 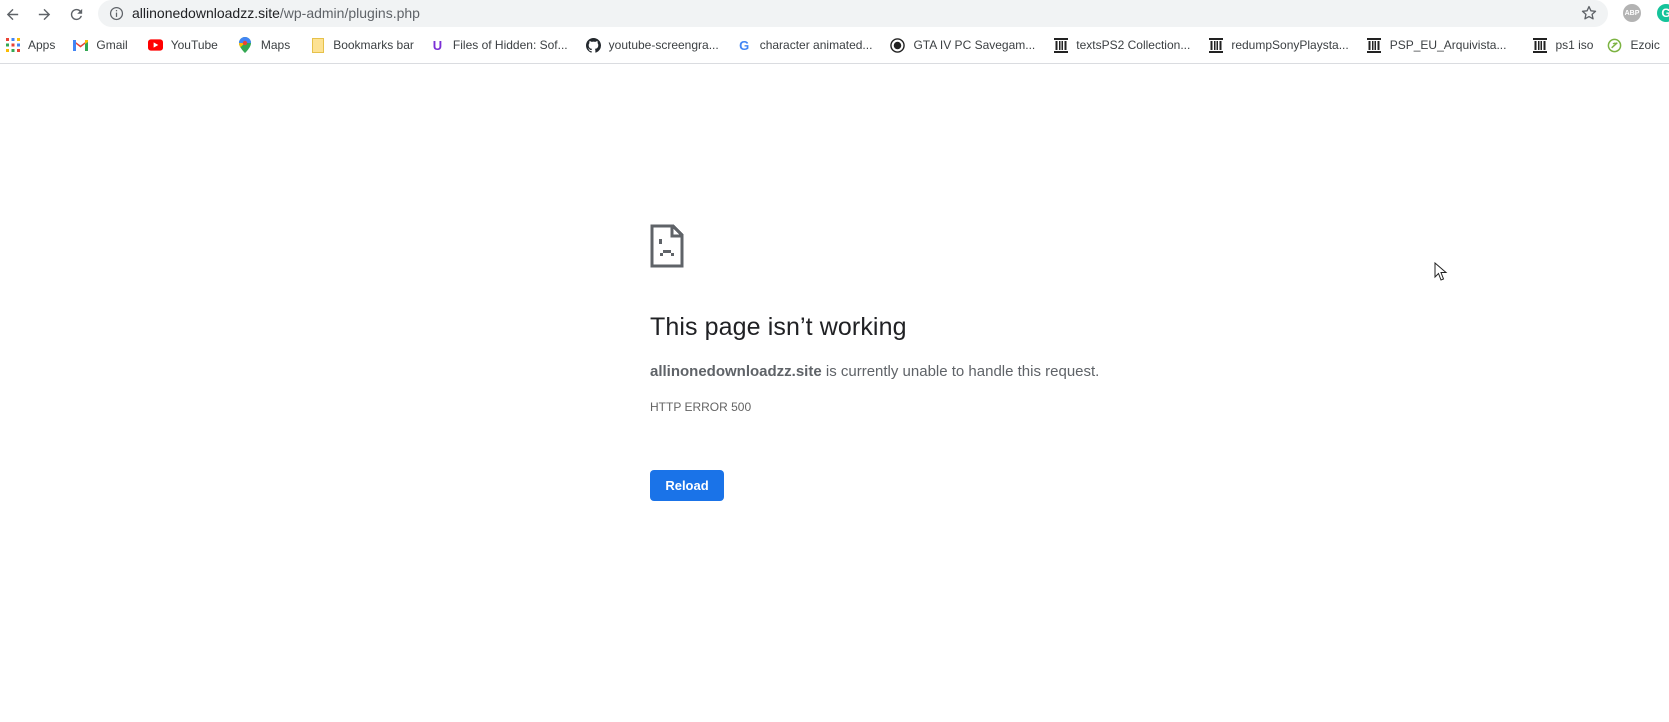 I want to click on star-icon, so click(x=1589, y=13).